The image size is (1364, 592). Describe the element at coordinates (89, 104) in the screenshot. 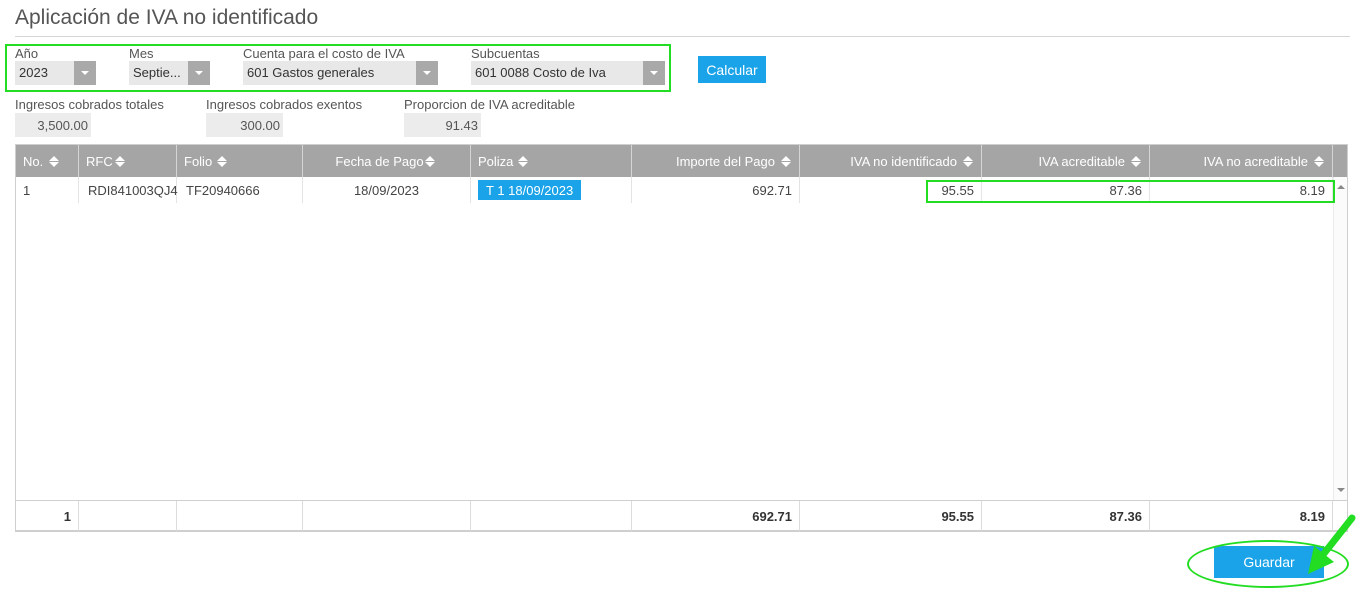

I see `ingresos-totales-label: Ingresos cobrados totales` at that location.